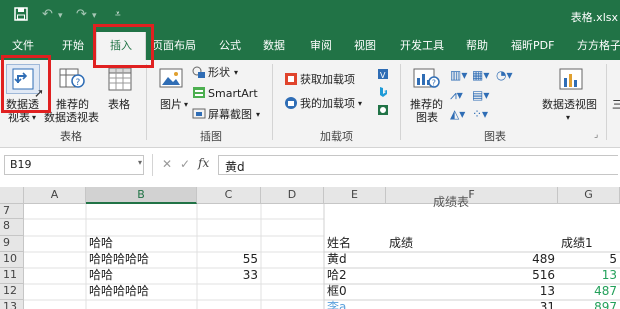 The image size is (620, 309). I want to click on cell-f7: 成绩表, so click(451, 203).